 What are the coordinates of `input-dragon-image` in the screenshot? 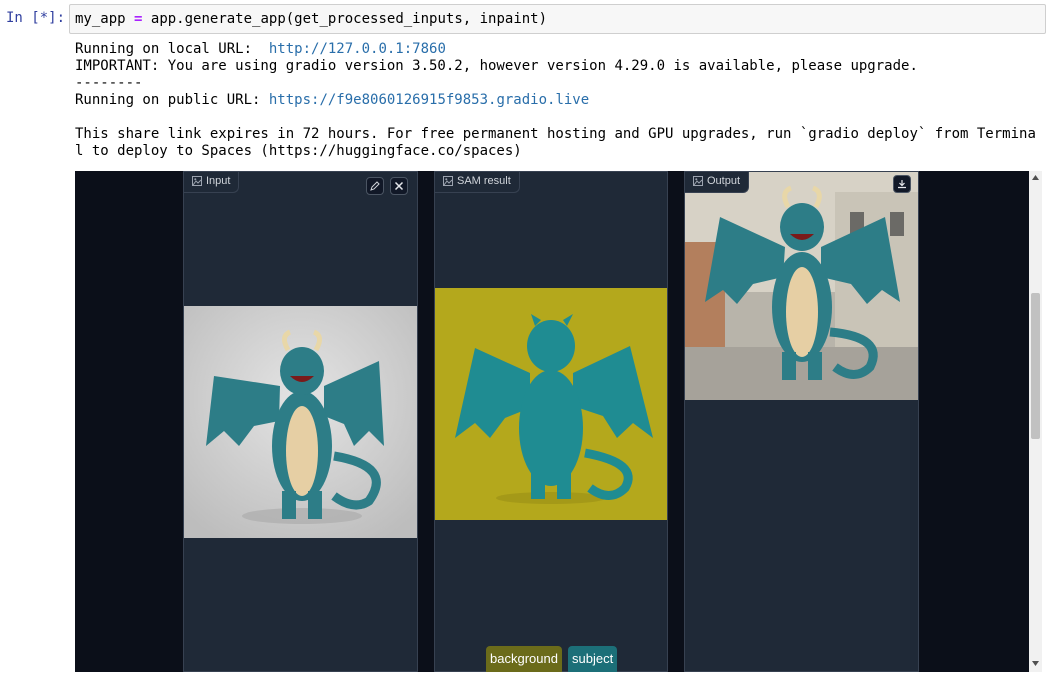 It's located at (300, 422).